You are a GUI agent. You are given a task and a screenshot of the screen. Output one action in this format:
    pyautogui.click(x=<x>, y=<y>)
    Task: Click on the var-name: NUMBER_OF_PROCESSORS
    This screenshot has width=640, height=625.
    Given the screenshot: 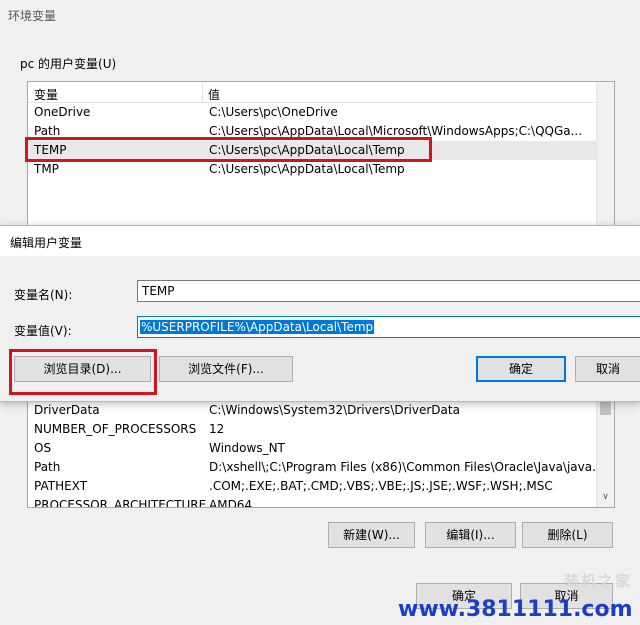 What is the action you would take?
    pyautogui.click(x=115, y=429)
    